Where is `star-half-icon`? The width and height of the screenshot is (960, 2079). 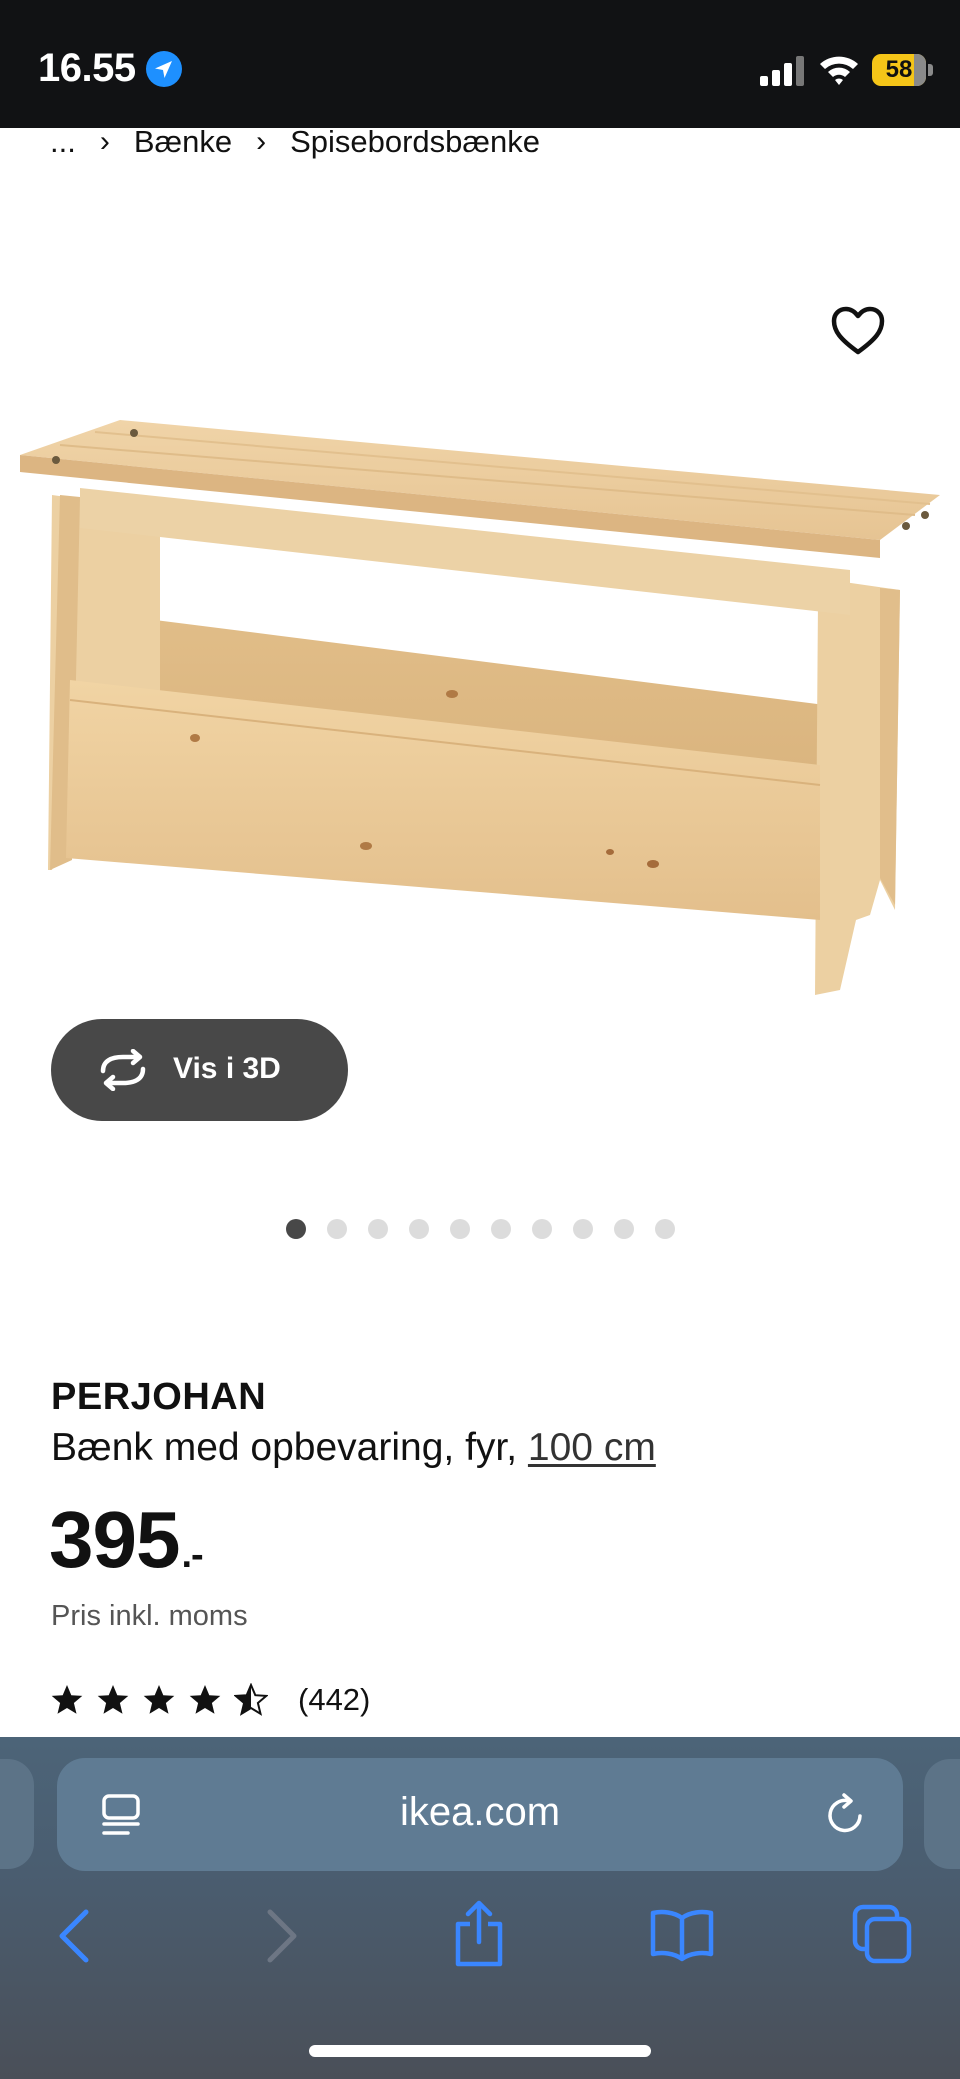 star-half-icon is located at coordinates (251, 1699).